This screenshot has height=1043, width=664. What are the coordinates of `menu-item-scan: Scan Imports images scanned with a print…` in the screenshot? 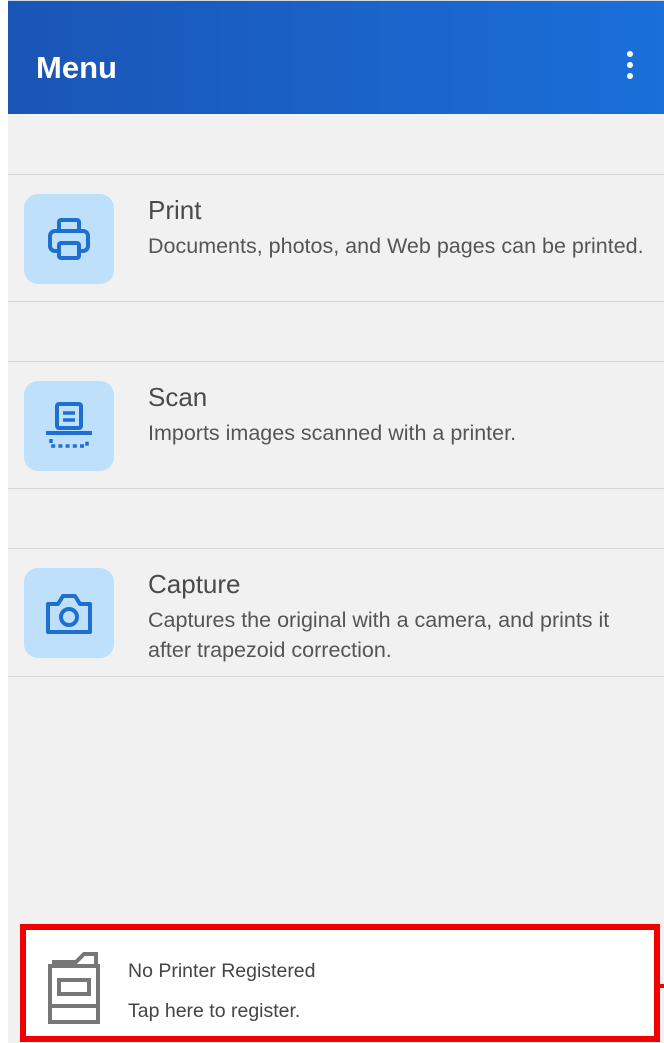 It's located at (336, 425).